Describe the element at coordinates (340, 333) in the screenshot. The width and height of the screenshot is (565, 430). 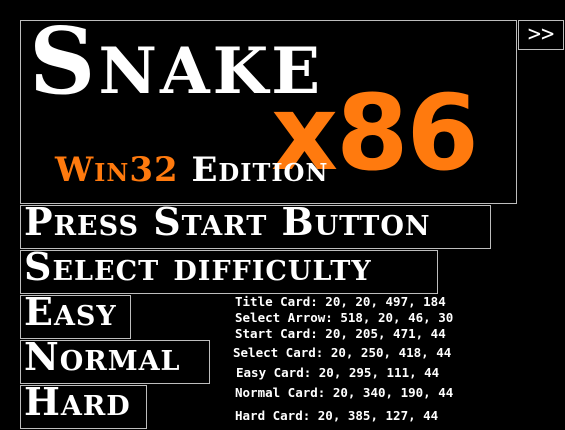
I see `debug-start-card: Start Card: 20, 205, 471, 44` at that location.